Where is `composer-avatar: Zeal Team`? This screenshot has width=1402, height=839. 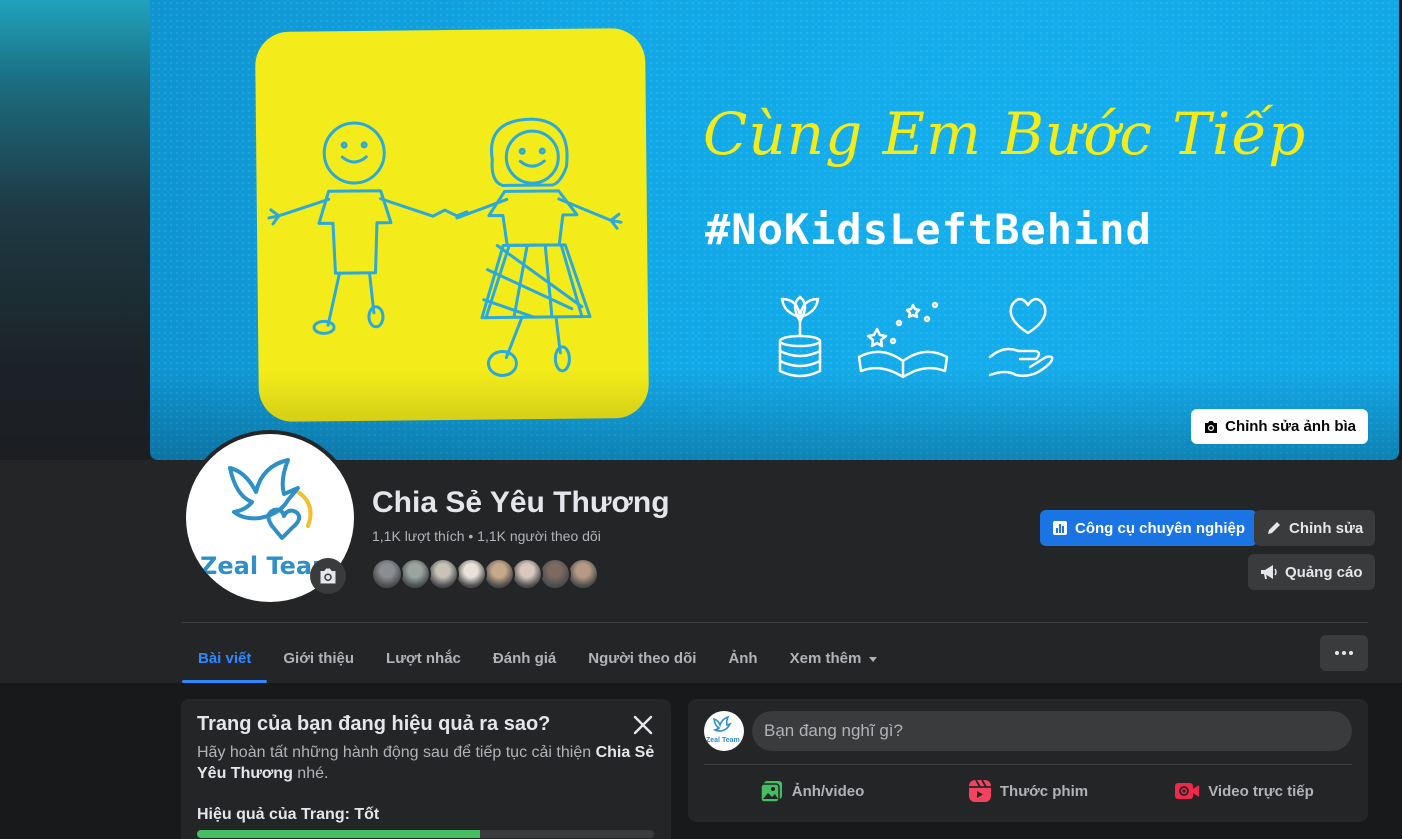
composer-avatar: Zeal Team is located at coordinates (724, 731).